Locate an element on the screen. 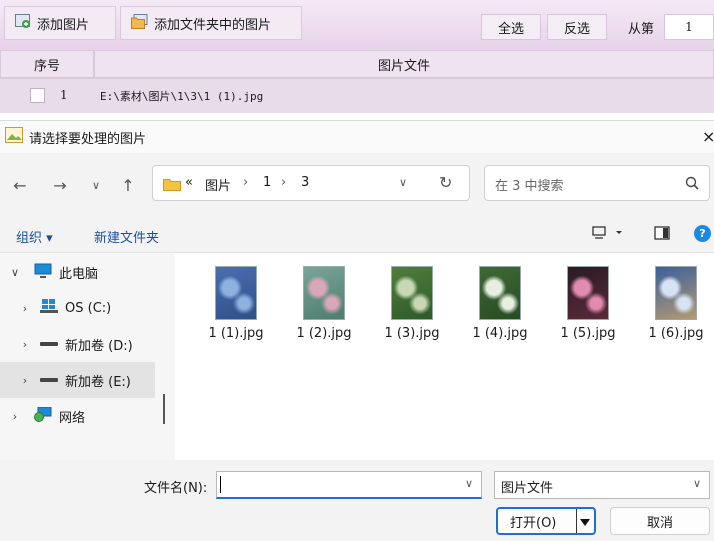 This screenshot has height=541, width=714. forward-arrow-icon: → is located at coordinates (60, 185).